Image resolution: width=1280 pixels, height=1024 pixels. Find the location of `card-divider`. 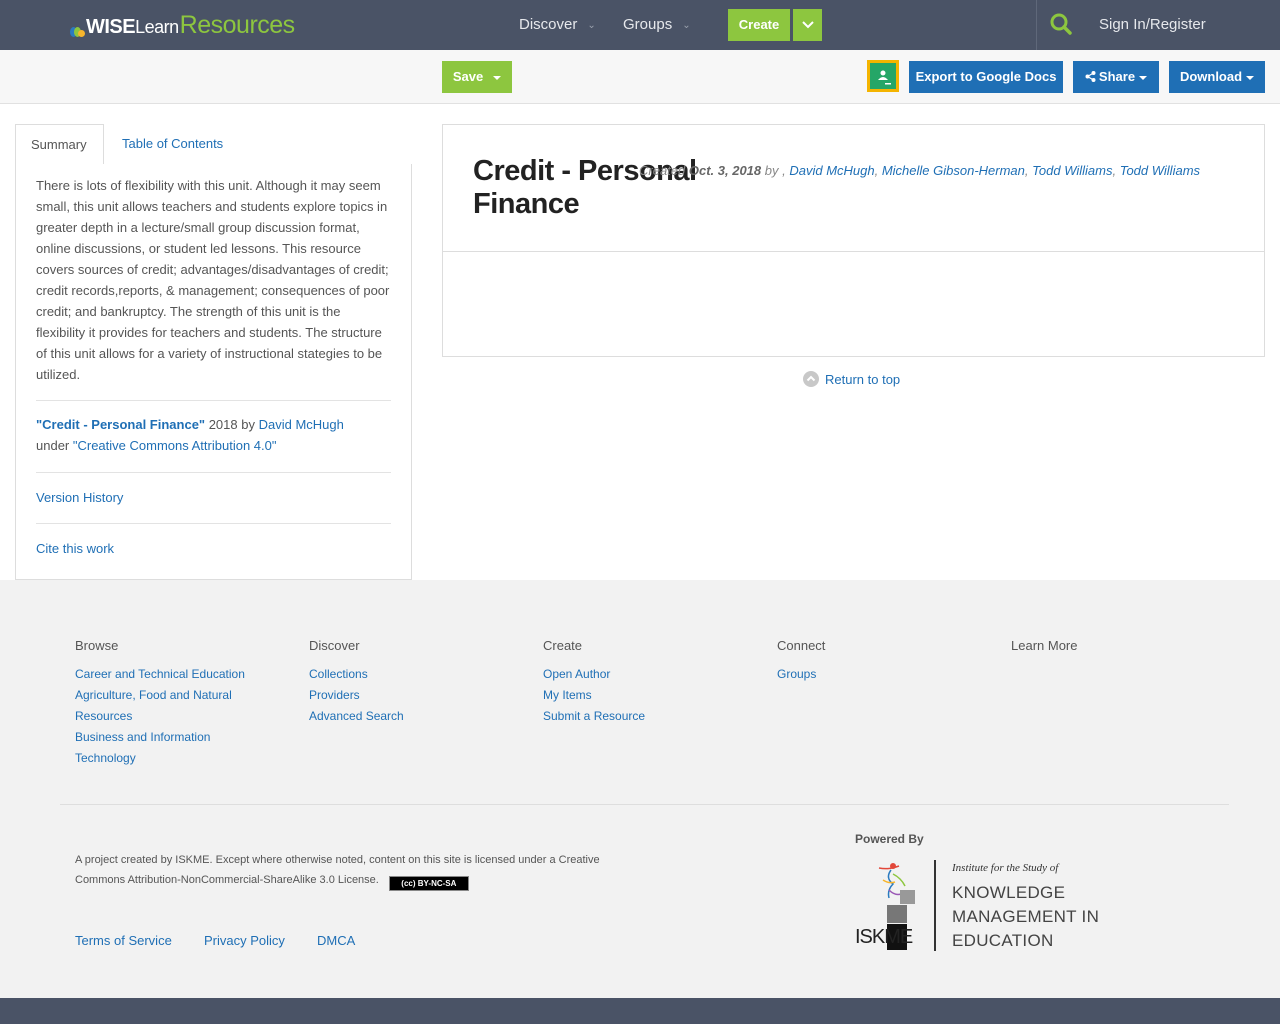

card-divider is located at coordinates (853, 251).